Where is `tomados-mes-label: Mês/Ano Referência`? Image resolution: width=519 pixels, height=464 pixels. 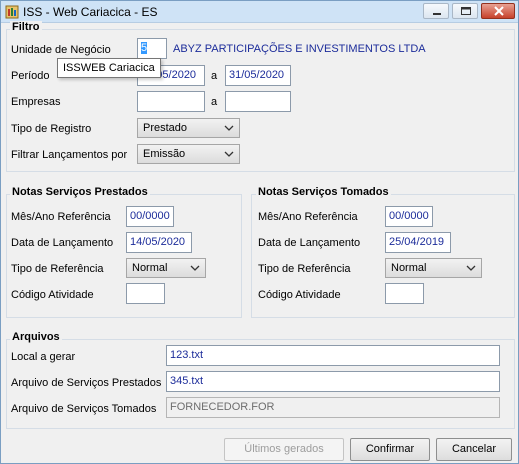
tomados-mes-label: Mês/Ano Referência is located at coordinates (308, 217).